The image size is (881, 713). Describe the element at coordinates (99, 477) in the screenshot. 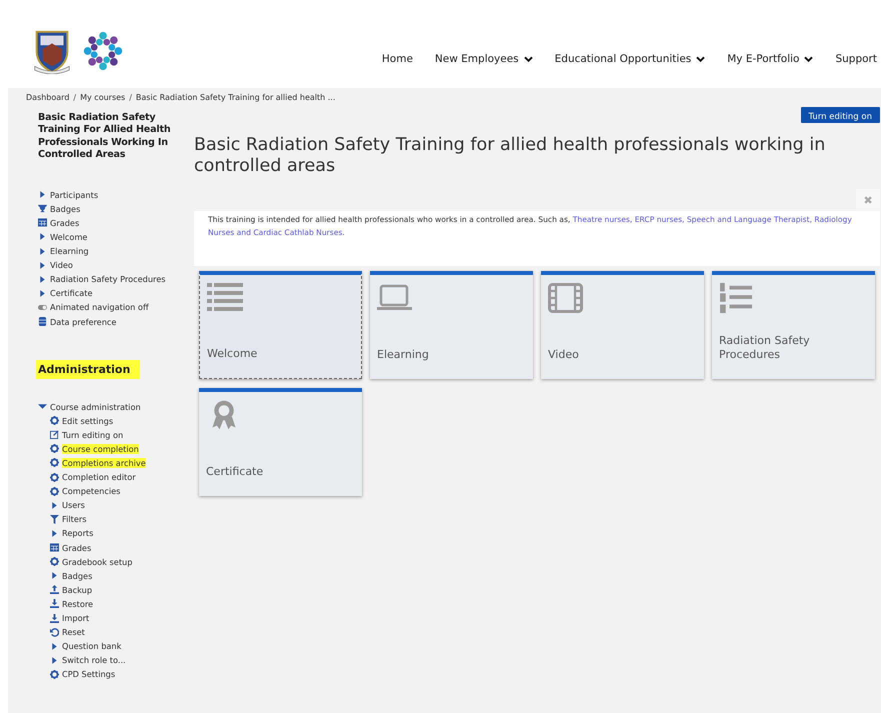

I see `nav-link: Completion editor` at that location.